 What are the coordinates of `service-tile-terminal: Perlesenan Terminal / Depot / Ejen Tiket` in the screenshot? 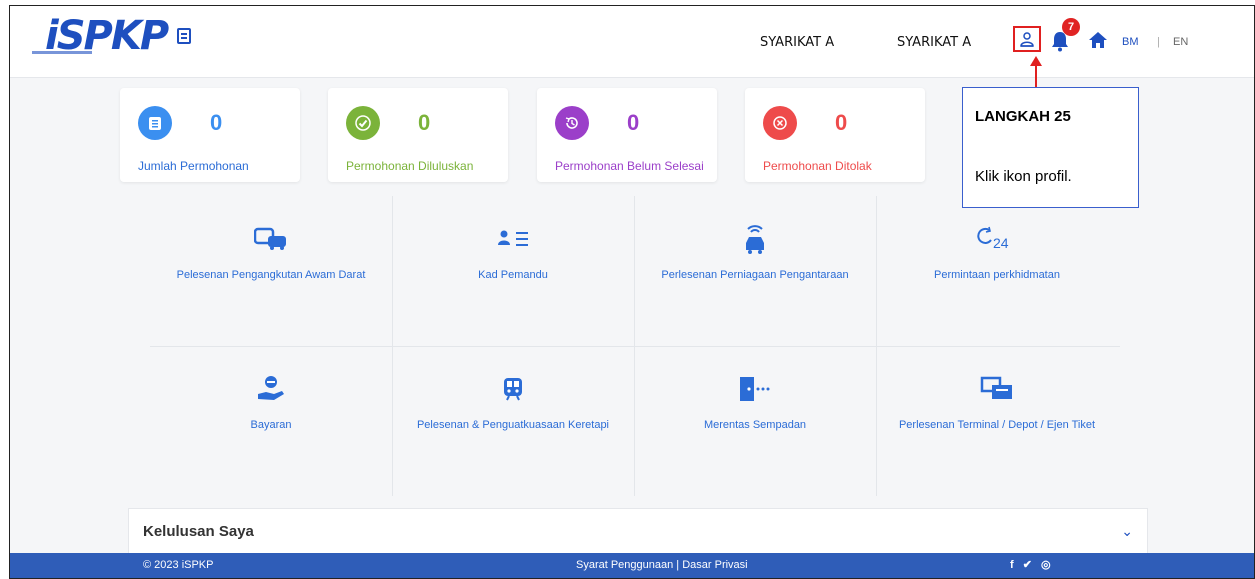 It's located at (997, 416).